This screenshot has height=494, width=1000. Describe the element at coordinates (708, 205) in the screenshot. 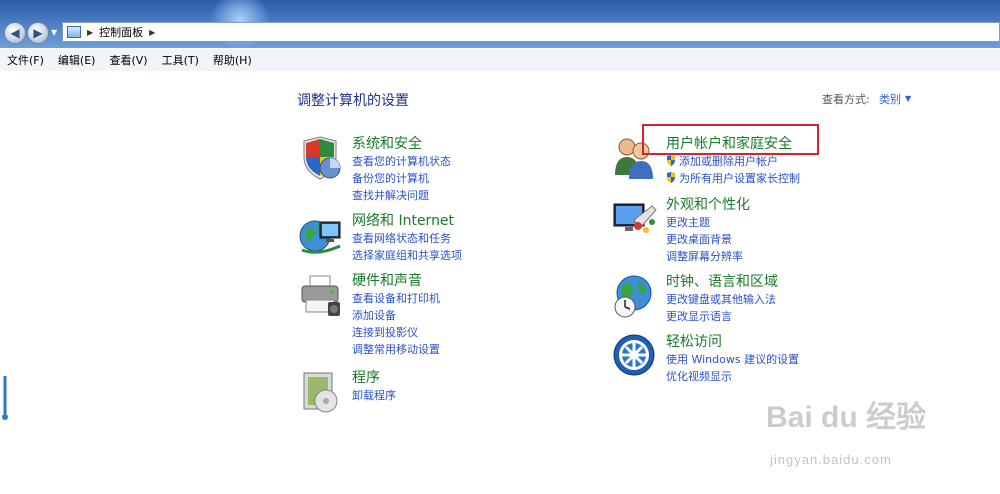

I see `category-title-appearance: 外观和个性化` at that location.